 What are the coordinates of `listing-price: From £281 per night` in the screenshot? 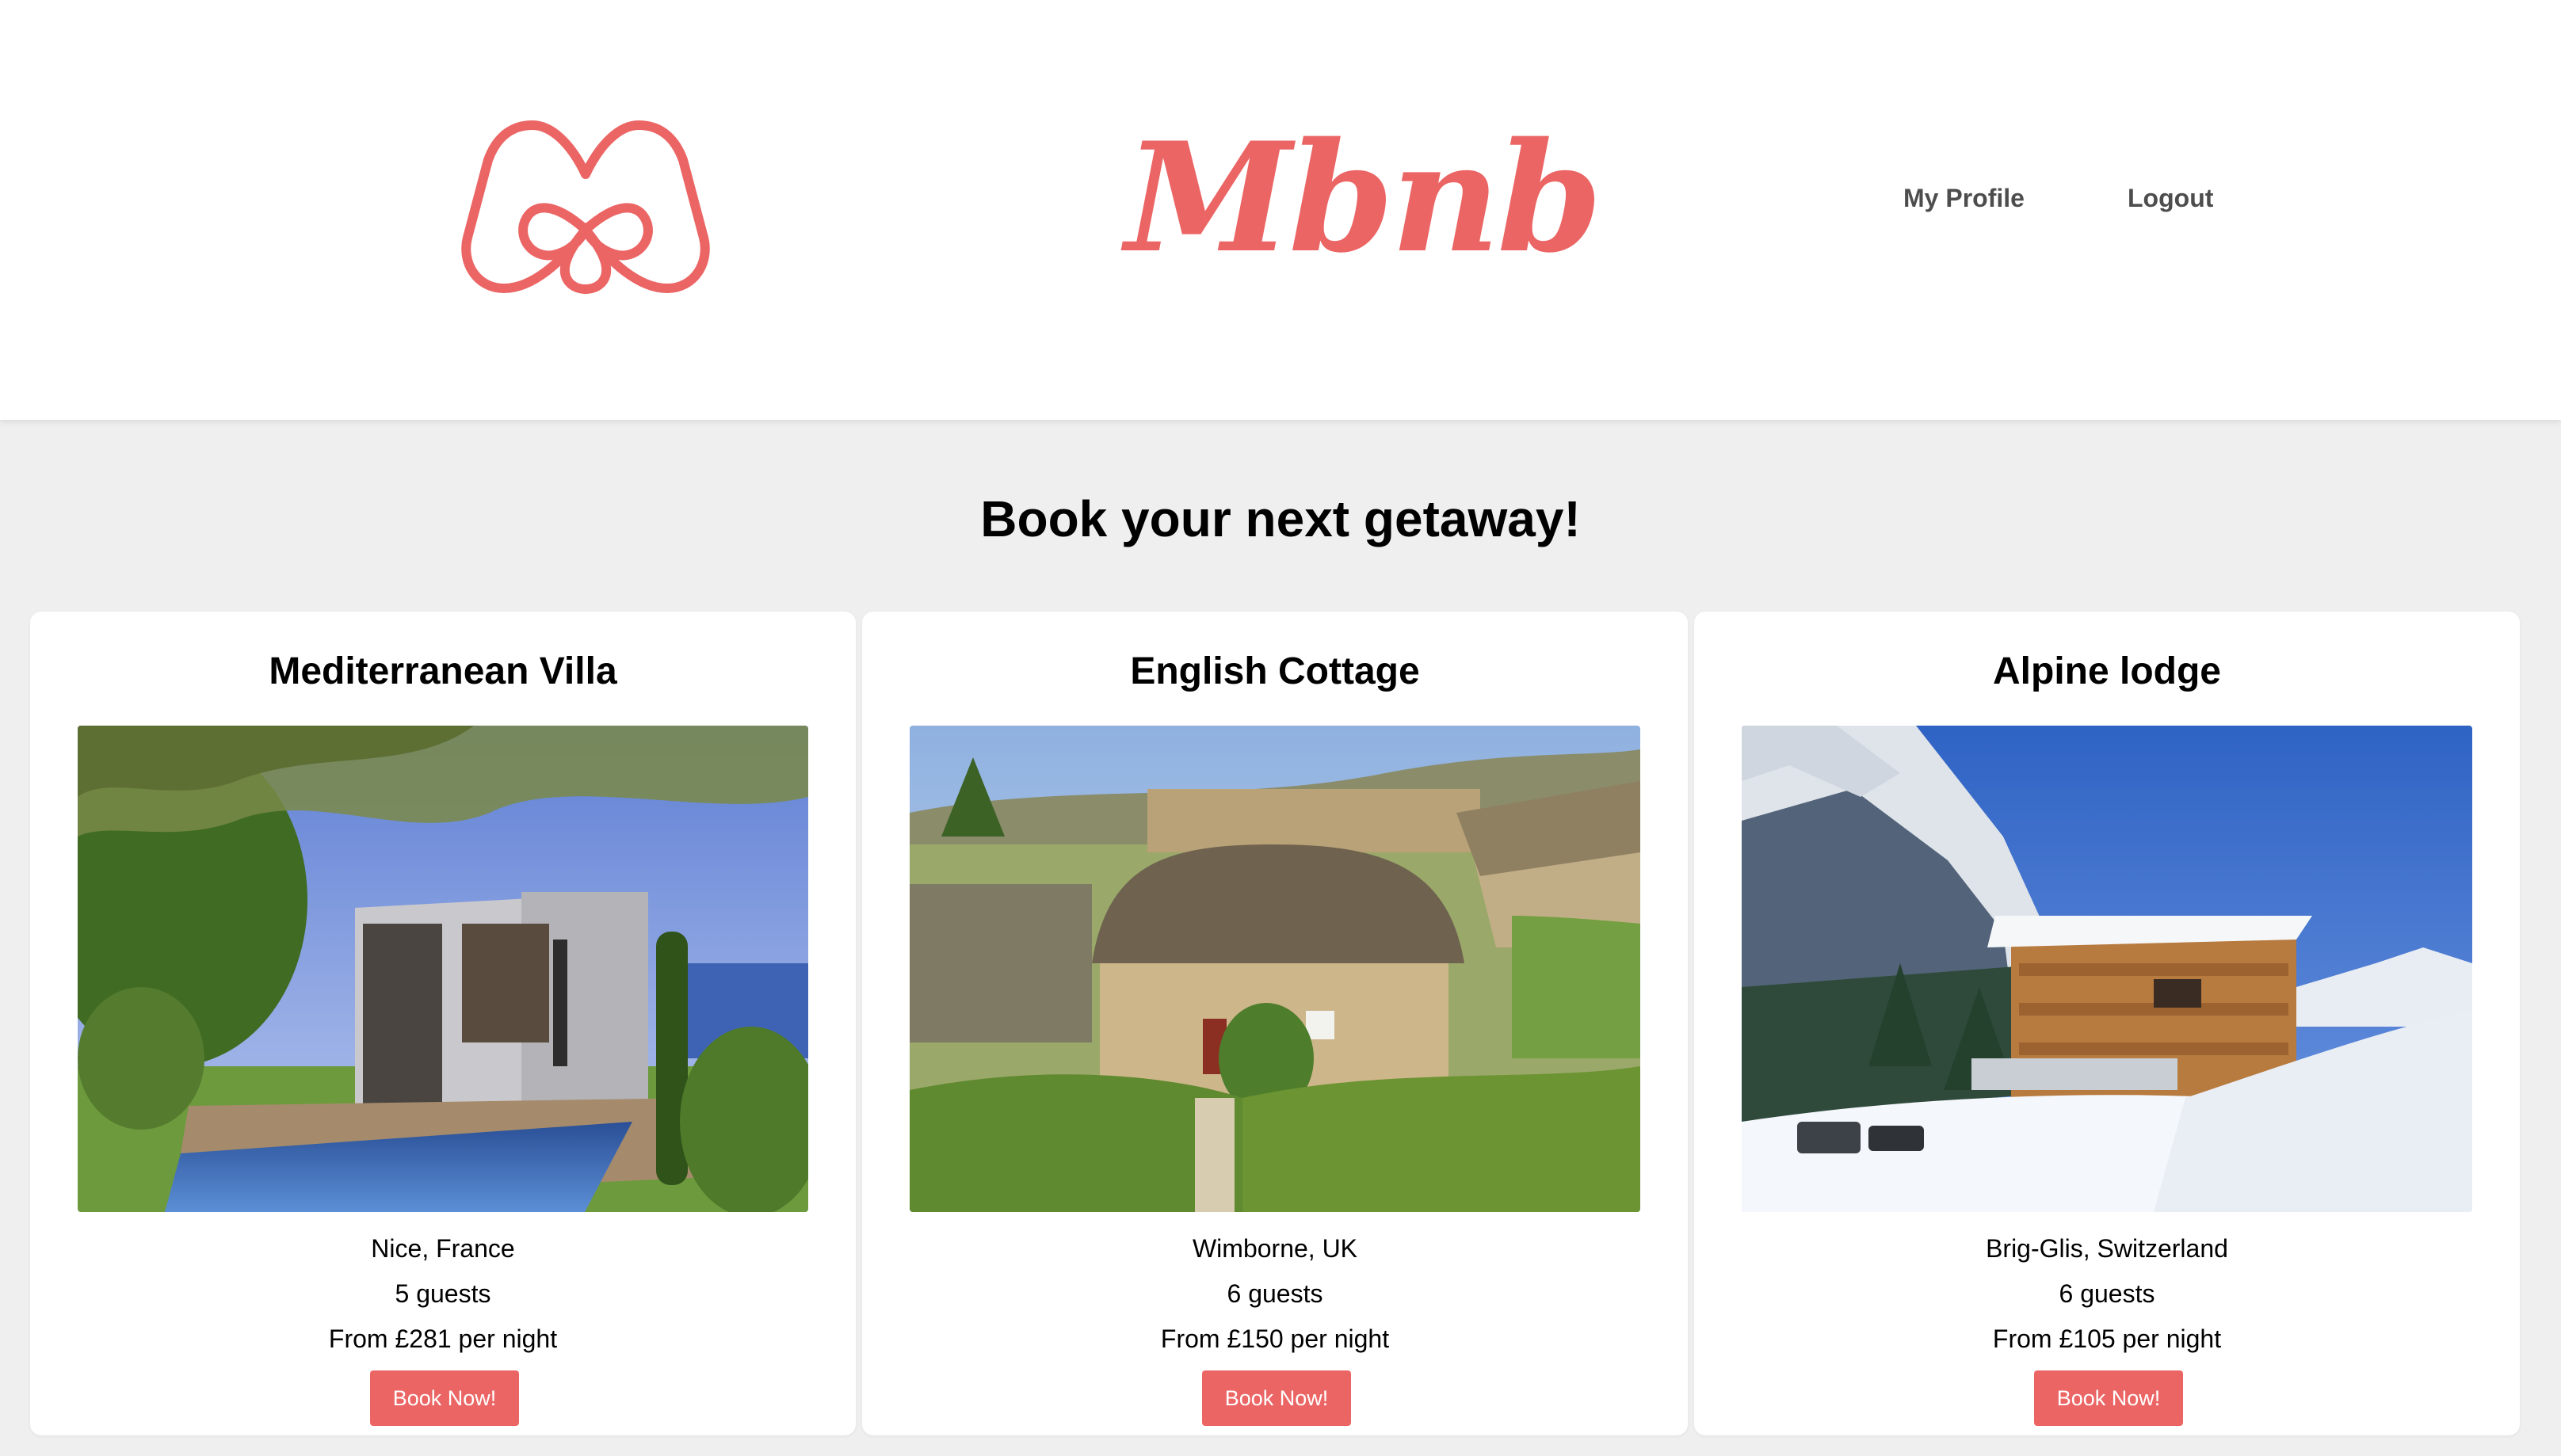 It's located at (443, 1339).